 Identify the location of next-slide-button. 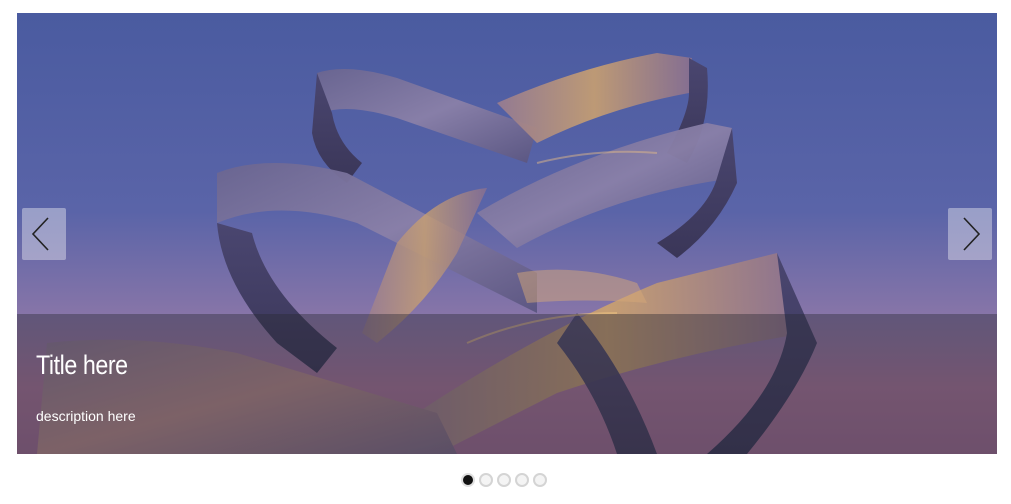
(970, 234).